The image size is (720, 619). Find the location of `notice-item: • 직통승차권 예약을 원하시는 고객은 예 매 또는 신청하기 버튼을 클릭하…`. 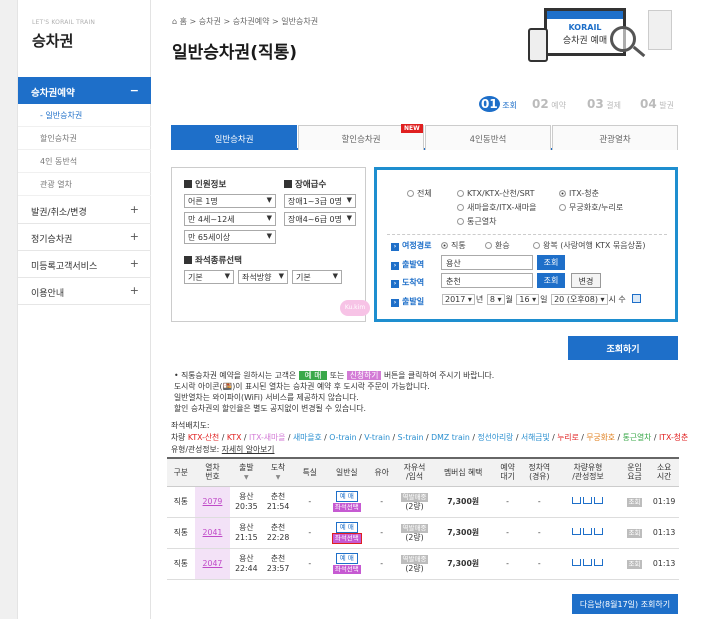

notice-item: • 직통승차권 예약을 원하시는 고객은 예 매 또는 신청하기 버튼을 클릭하… is located at coordinates (334, 375).